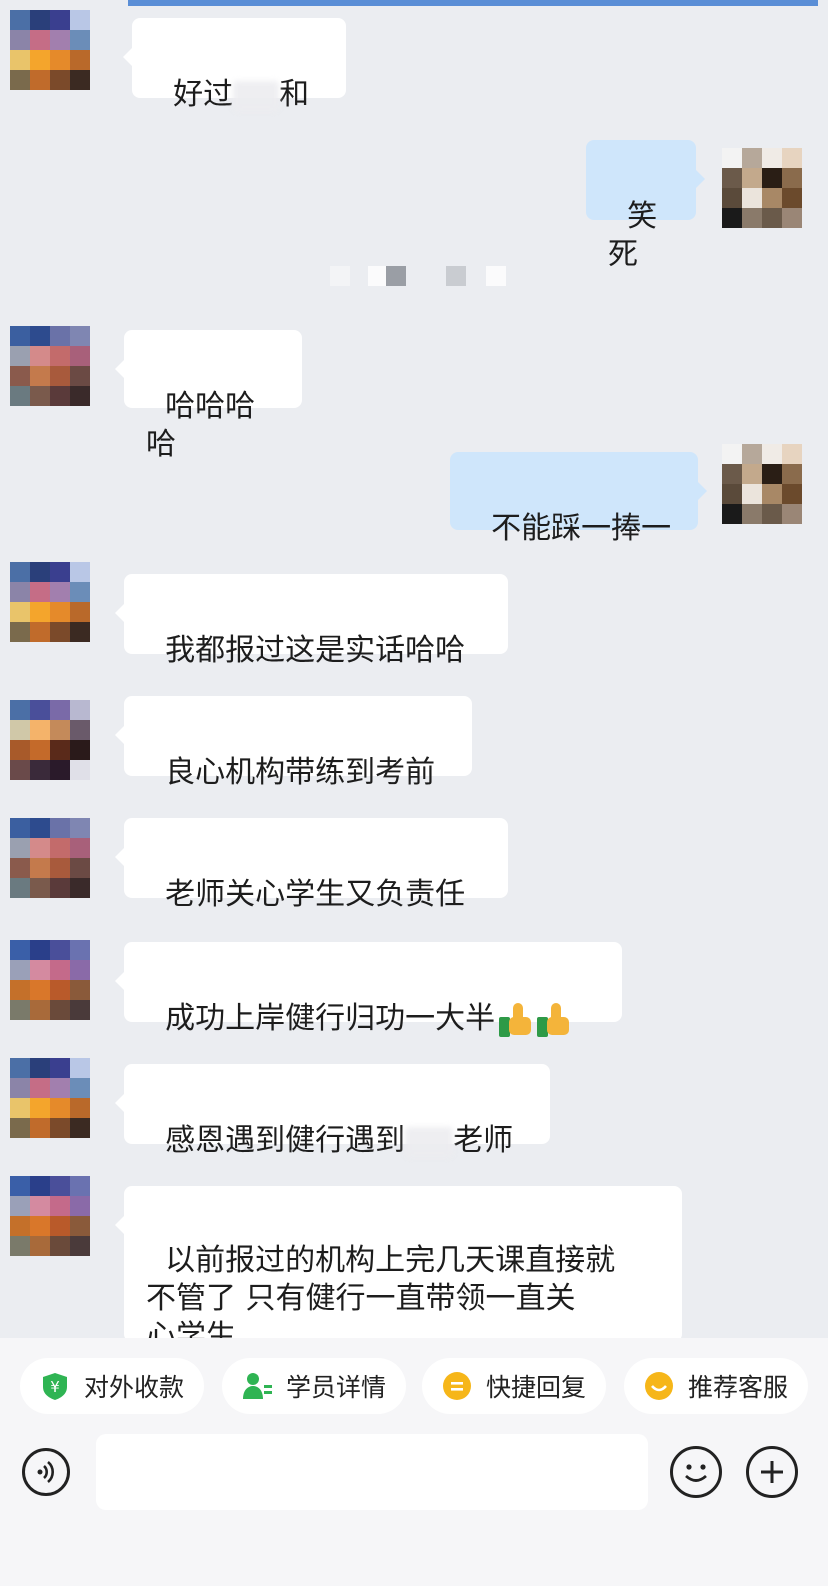 The height and width of the screenshot is (1586, 828). I want to click on message-bubble: 以前报过的机构上完几天课直接就 不管了 只有健行一直带领一直关 心学生, so click(398, 1270).